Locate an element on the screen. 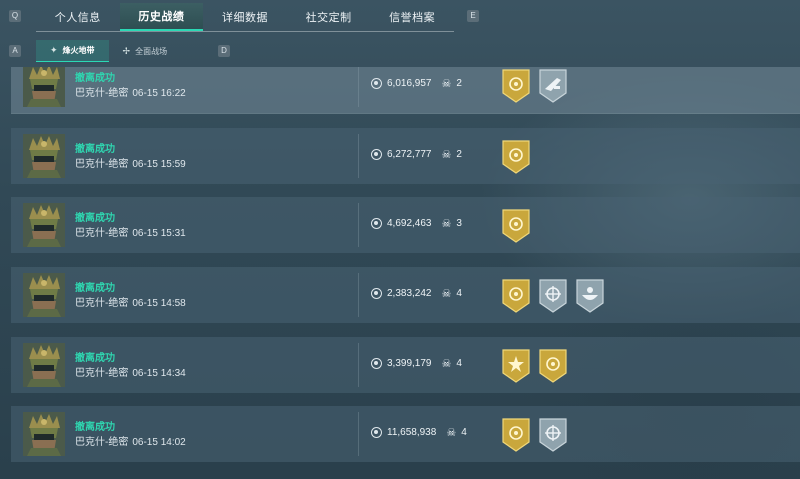  match-stats: 4,692,463 ☠ 3 is located at coordinates (416, 223).